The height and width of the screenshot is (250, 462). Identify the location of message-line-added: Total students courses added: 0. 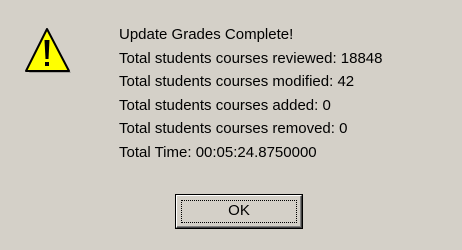
(225, 105).